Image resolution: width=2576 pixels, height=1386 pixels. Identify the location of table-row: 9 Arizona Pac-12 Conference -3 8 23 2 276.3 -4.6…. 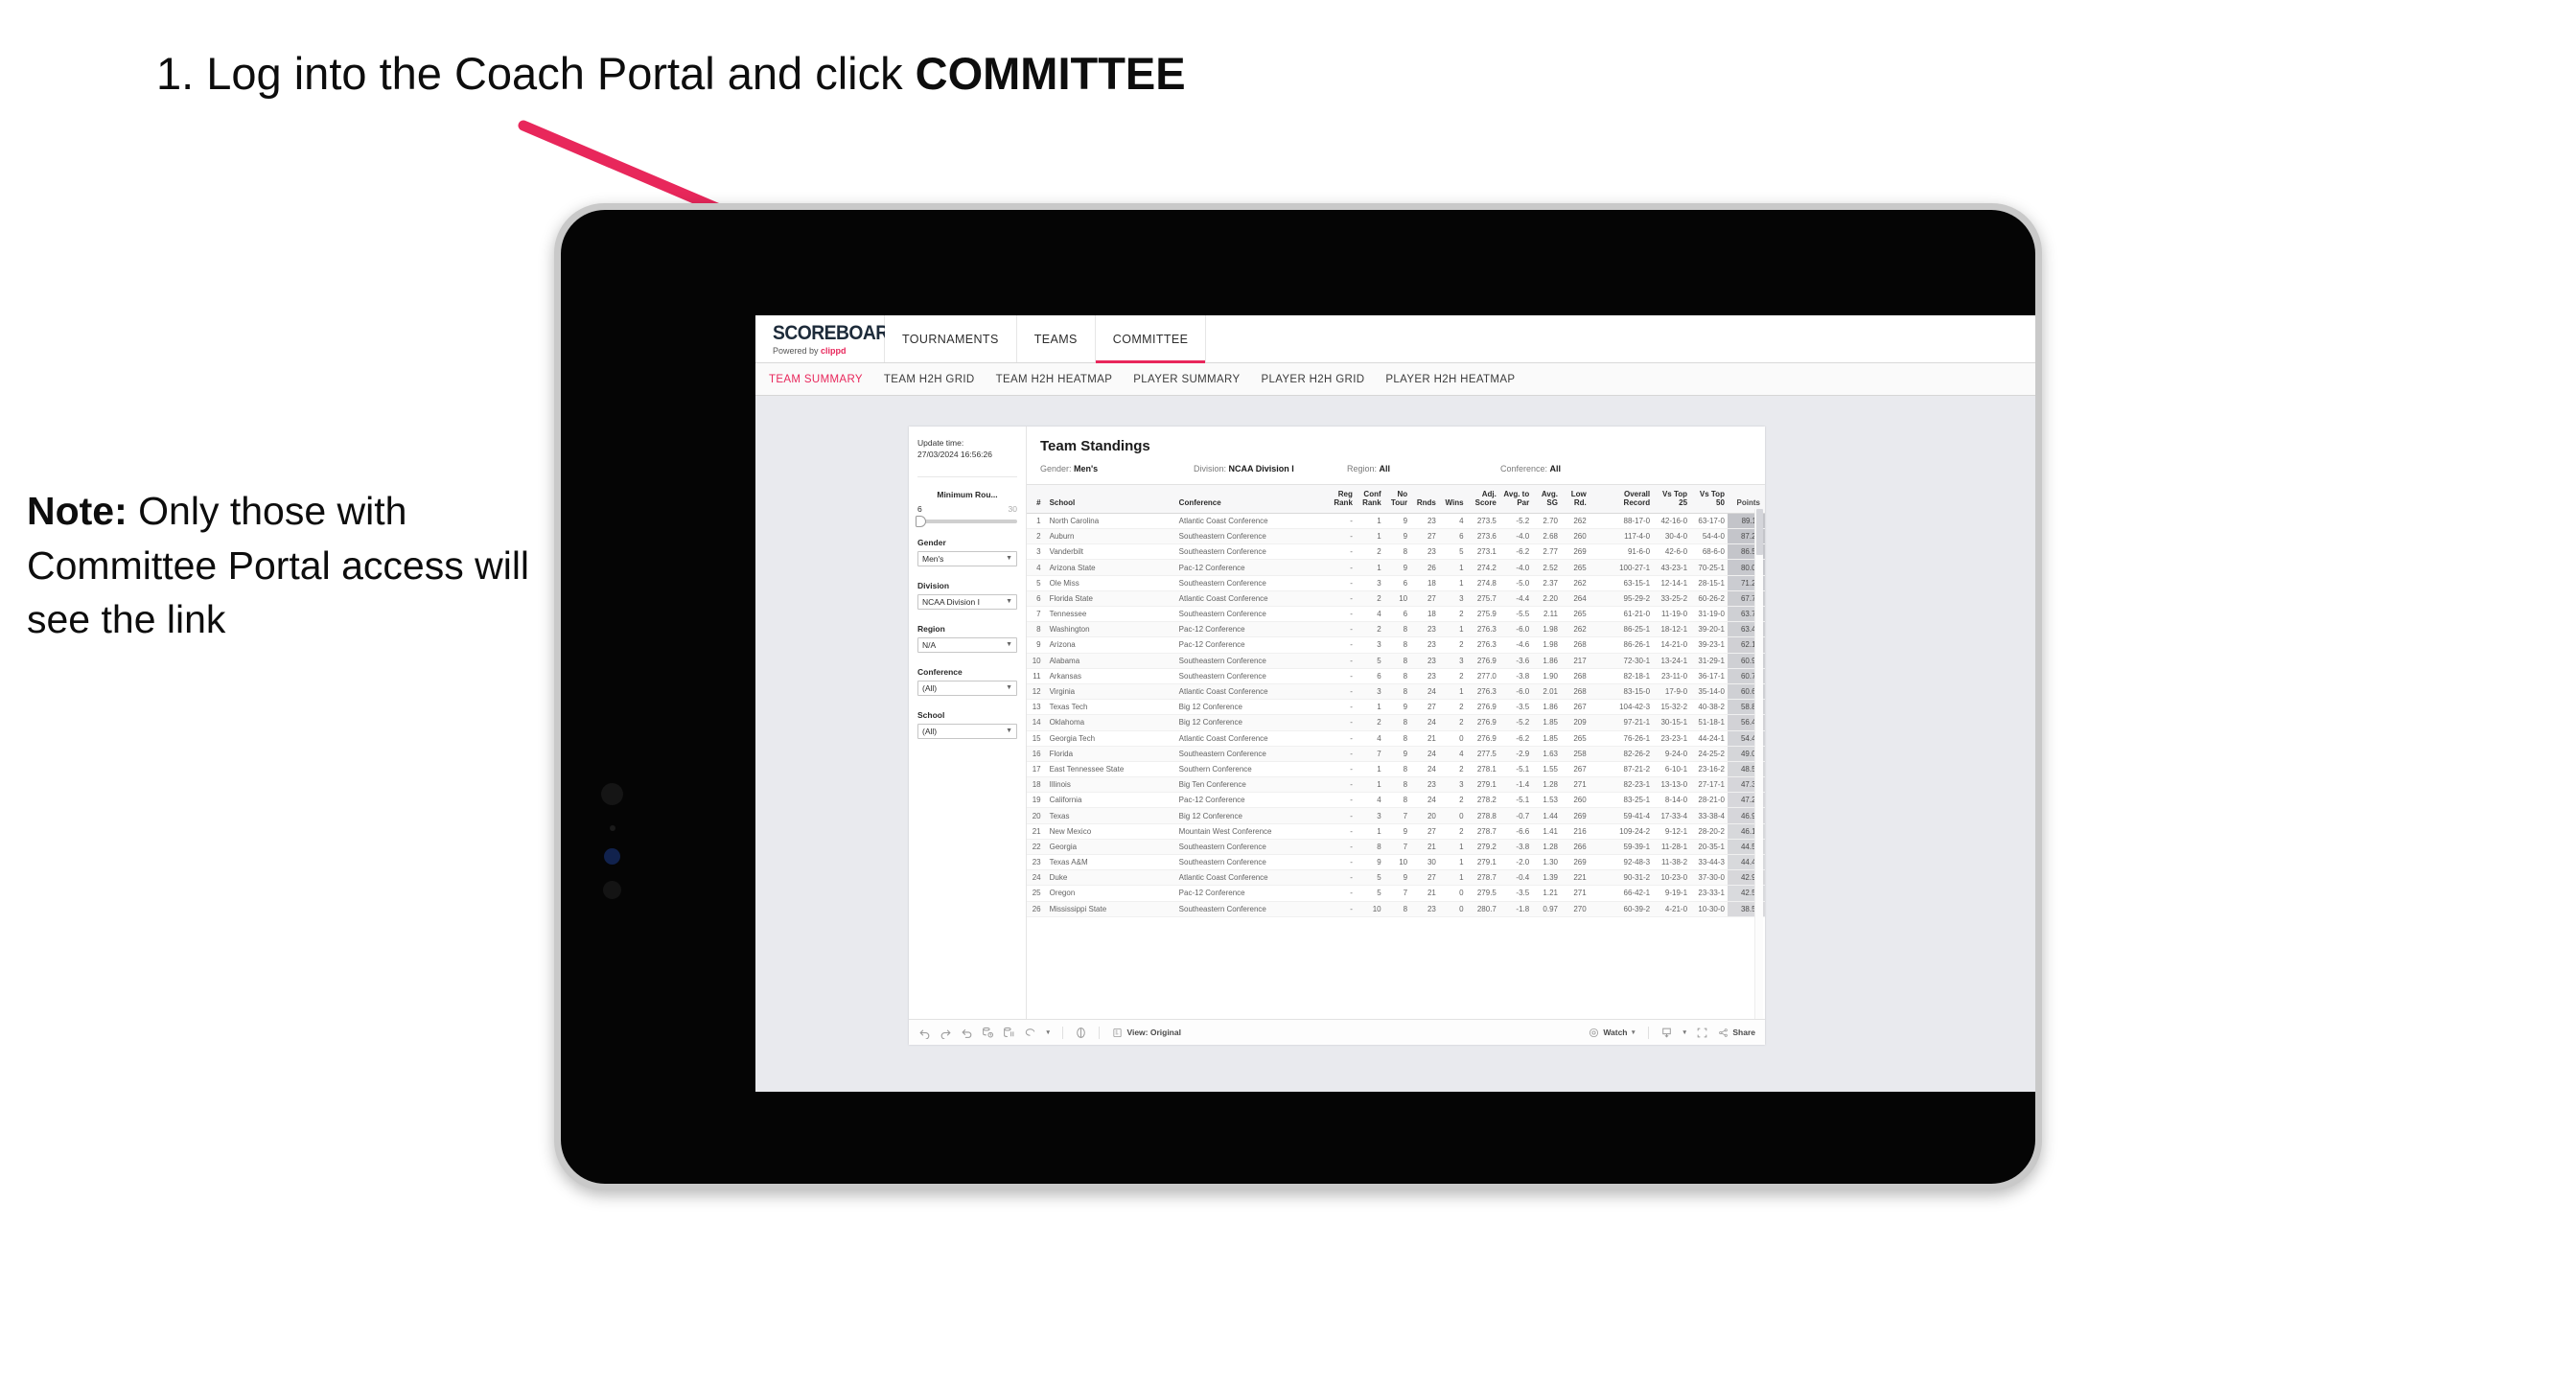
(1396, 645).